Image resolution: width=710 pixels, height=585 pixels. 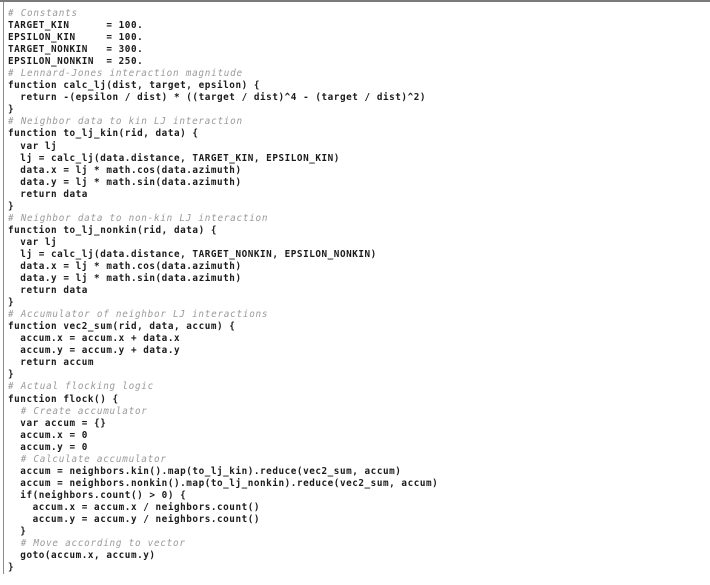 What do you see at coordinates (125, 122) in the screenshot?
I see `code-comment-line: # Neighbor data to kin LJ interaction` at bounding box center [125, 122].